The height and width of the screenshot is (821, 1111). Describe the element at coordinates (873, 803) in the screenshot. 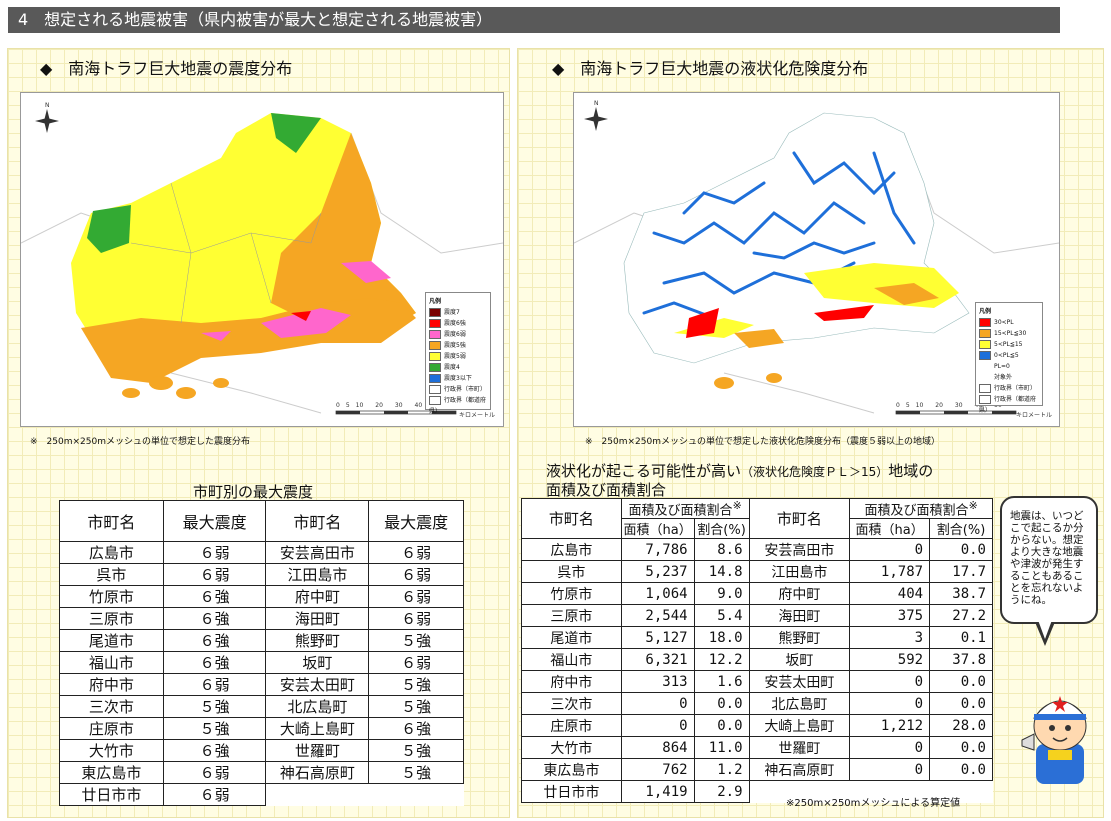

I see `liquefaction-footnote: ※250m×250mメッシュによる算定値` at that location.